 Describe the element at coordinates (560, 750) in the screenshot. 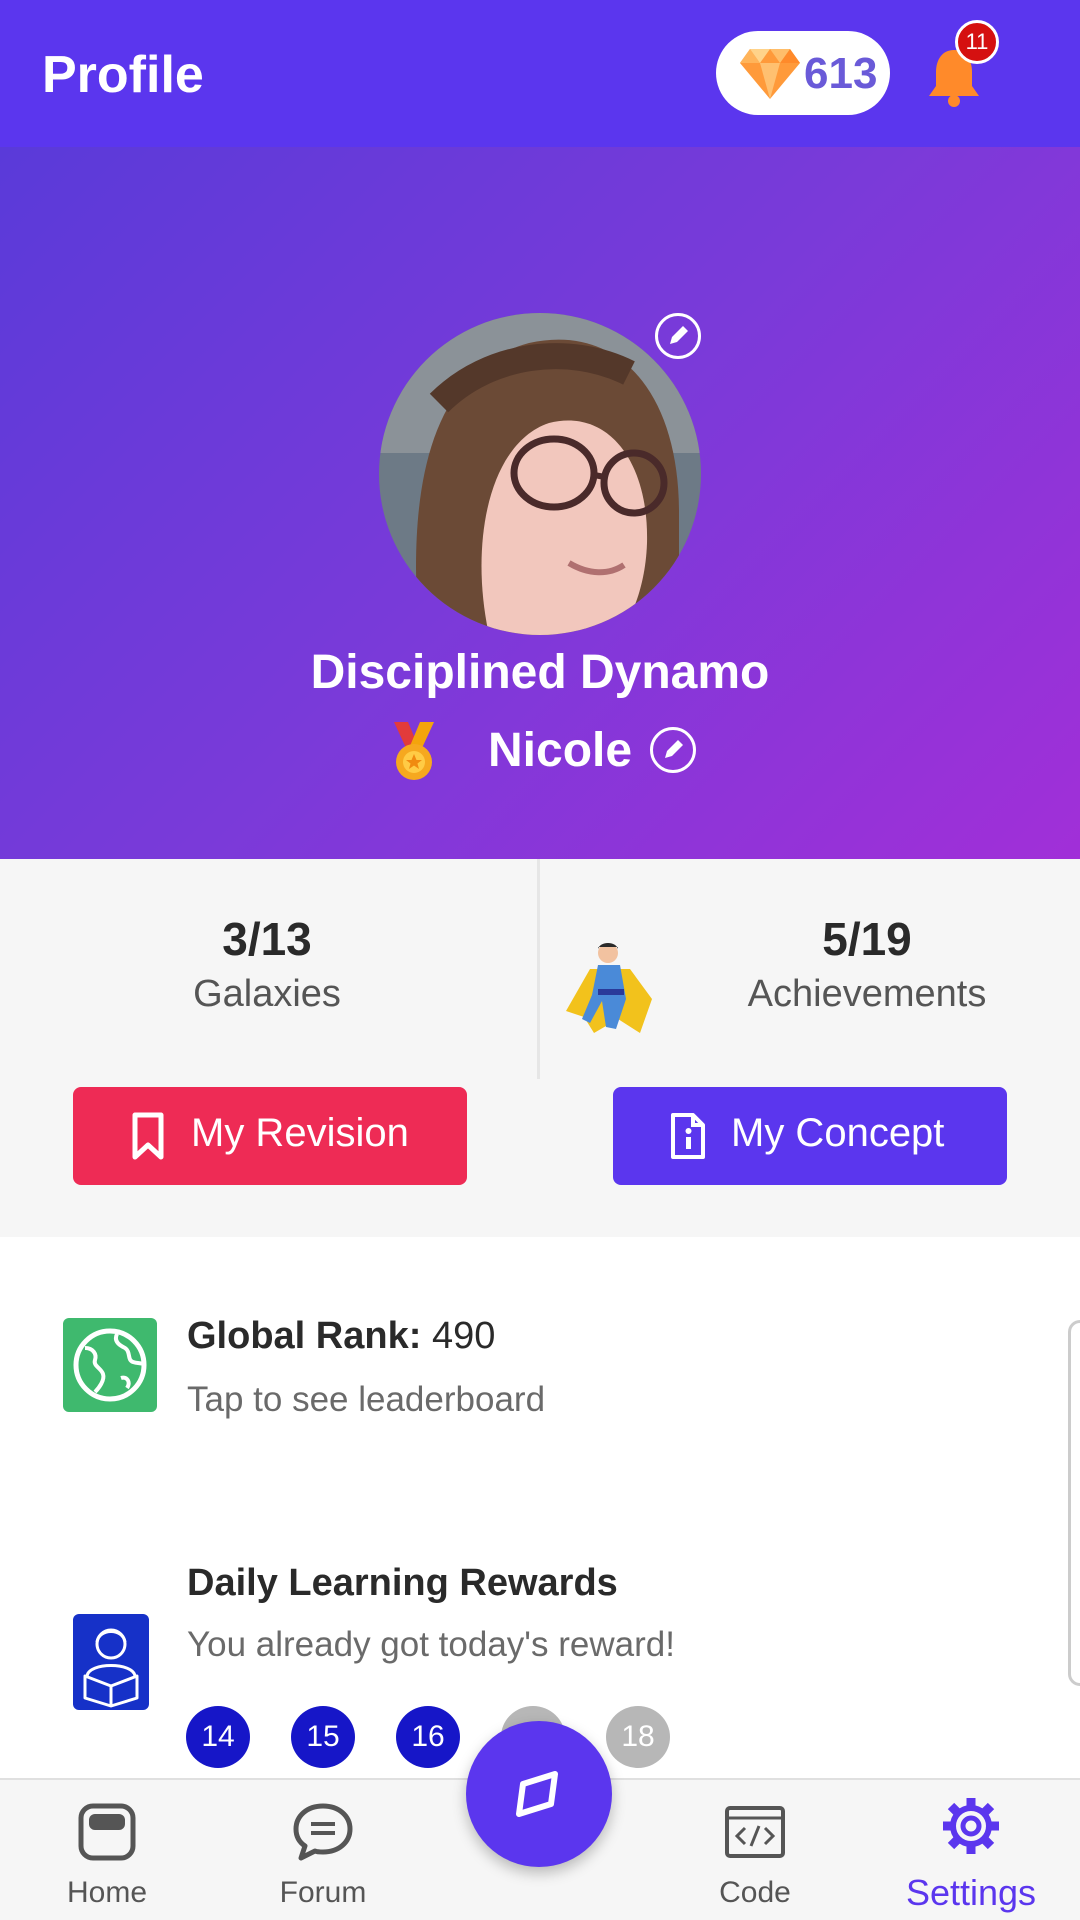

I see `username: Nicole` at that location.